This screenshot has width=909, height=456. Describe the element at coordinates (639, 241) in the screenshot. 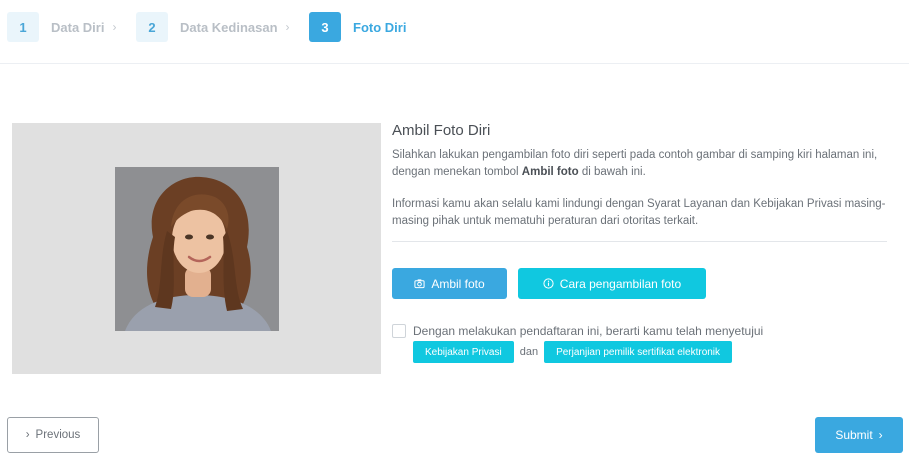

I see `divider` at that location.